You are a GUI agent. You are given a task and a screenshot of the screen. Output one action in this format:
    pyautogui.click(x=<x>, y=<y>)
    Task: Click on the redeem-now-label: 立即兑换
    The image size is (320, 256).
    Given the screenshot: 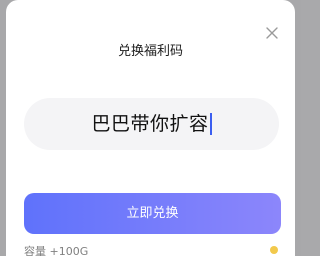 What is the action you would take?
    pyautogui.click(x=152, y=213)
    